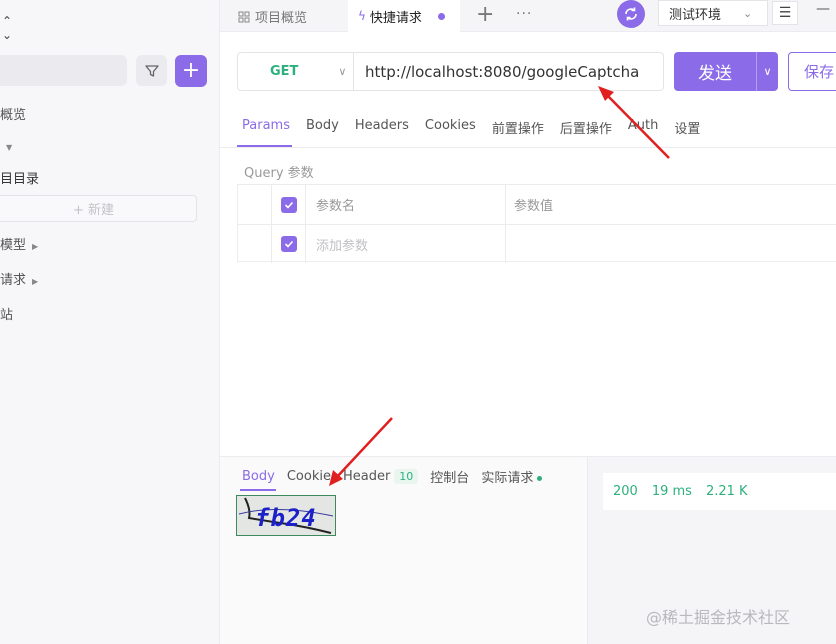 The image size is (836, 644). I want to click on chevron-down-icon: ∨, so click(342, 71).